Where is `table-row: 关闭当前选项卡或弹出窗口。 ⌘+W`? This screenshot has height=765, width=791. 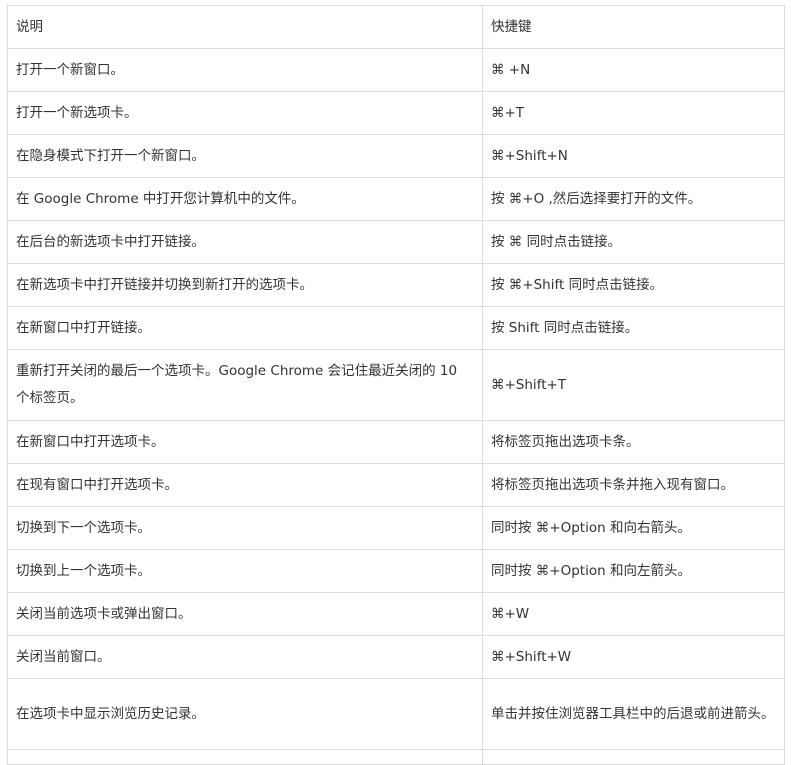
table-row: 关闭当前选项卡或弹出窗口。 ⌘+W is located at coordinates (396, 614).